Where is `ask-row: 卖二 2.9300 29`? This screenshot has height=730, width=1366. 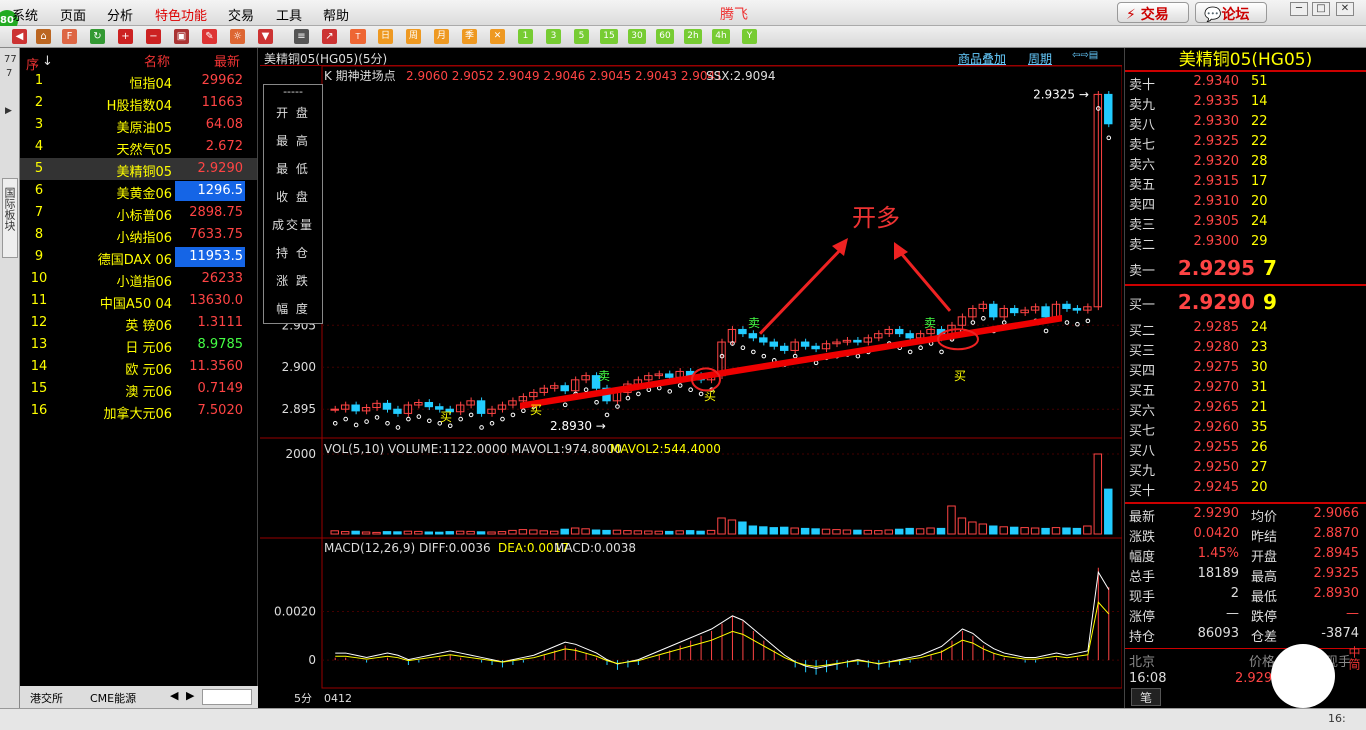 ask-row: 卖二 2.9300 29 is located at coordinates (1245, 242).